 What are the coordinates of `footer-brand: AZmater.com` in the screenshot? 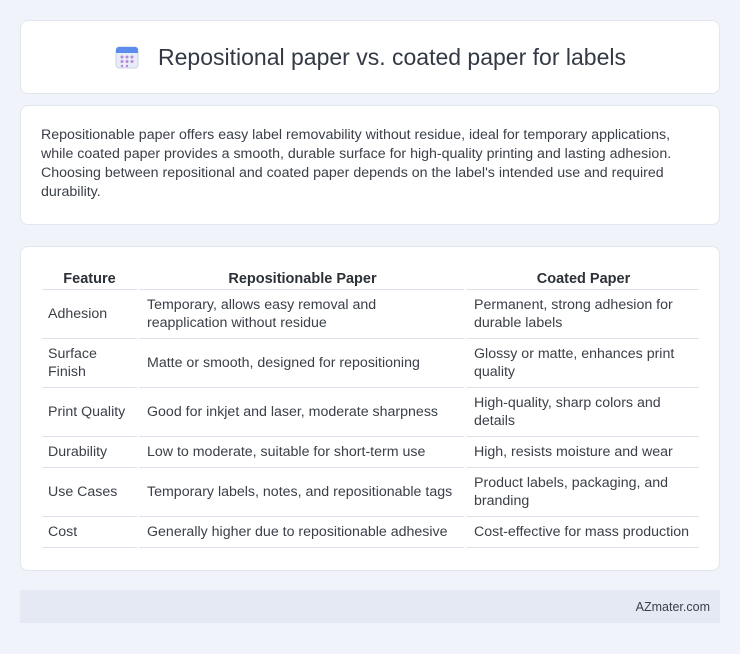 It's located at (673, 607).